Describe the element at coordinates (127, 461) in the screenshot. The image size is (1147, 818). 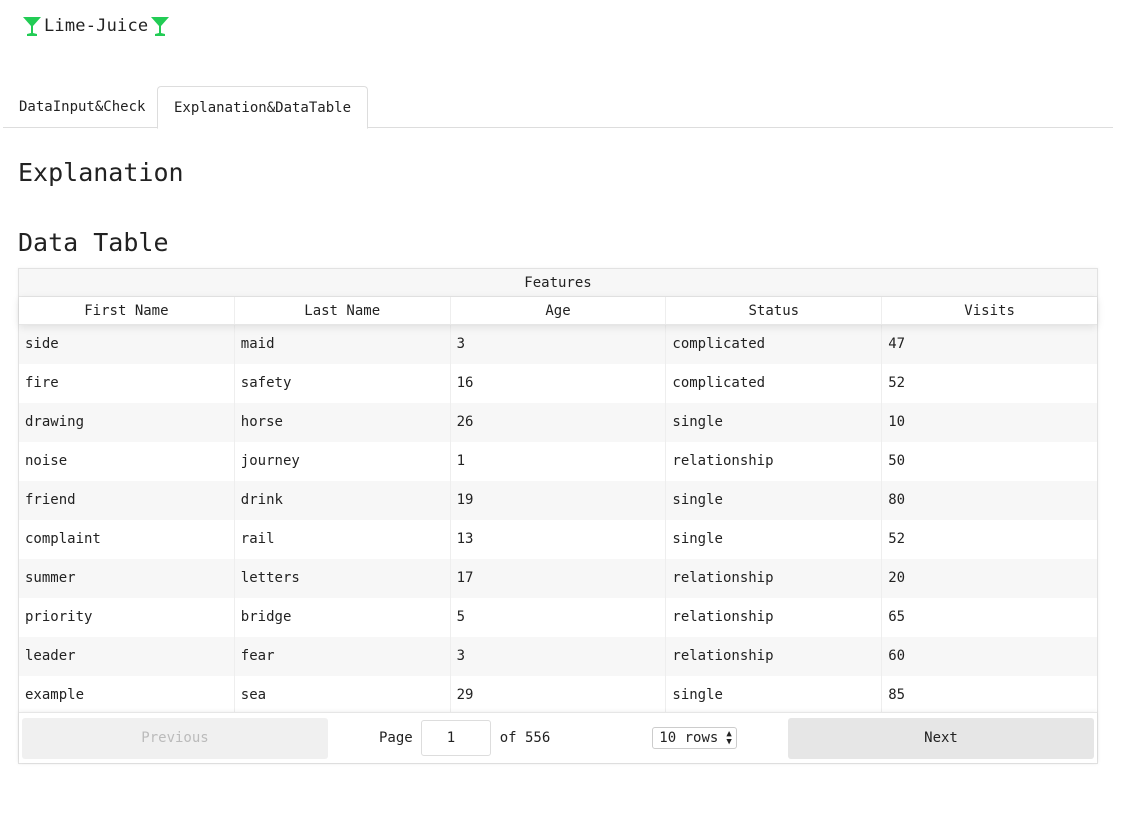
I see `cell-first-name: noise` at that location.